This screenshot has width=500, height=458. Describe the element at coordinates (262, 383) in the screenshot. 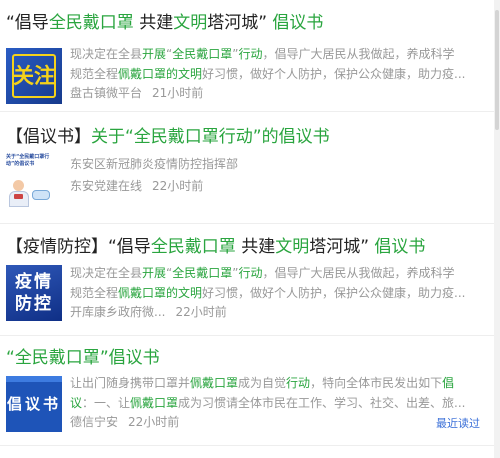

I see `snippet-segment: 成为自觉` at that location.